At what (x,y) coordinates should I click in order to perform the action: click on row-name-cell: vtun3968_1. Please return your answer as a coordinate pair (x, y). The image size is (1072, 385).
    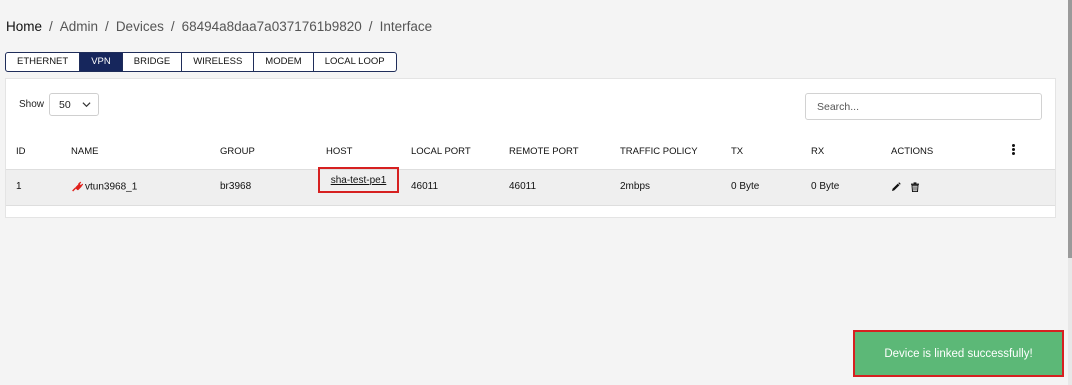
    Looking at the image, I should click on (104, 187).